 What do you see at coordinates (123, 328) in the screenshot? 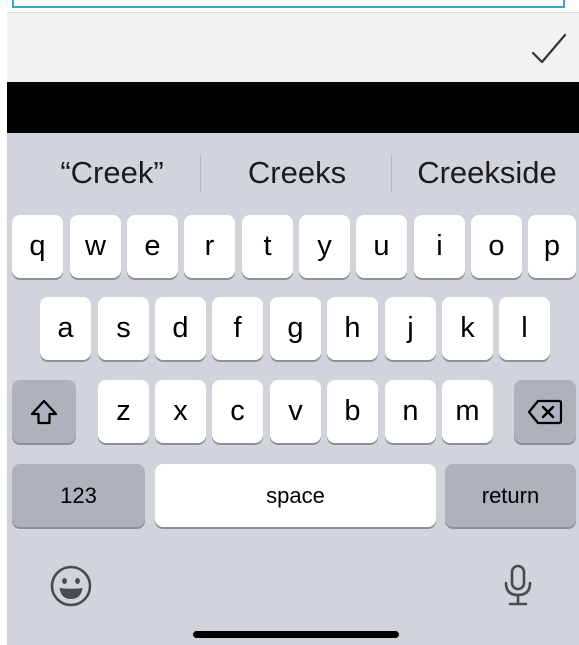
I see `key-s: s` at bounding box center [123, 328].